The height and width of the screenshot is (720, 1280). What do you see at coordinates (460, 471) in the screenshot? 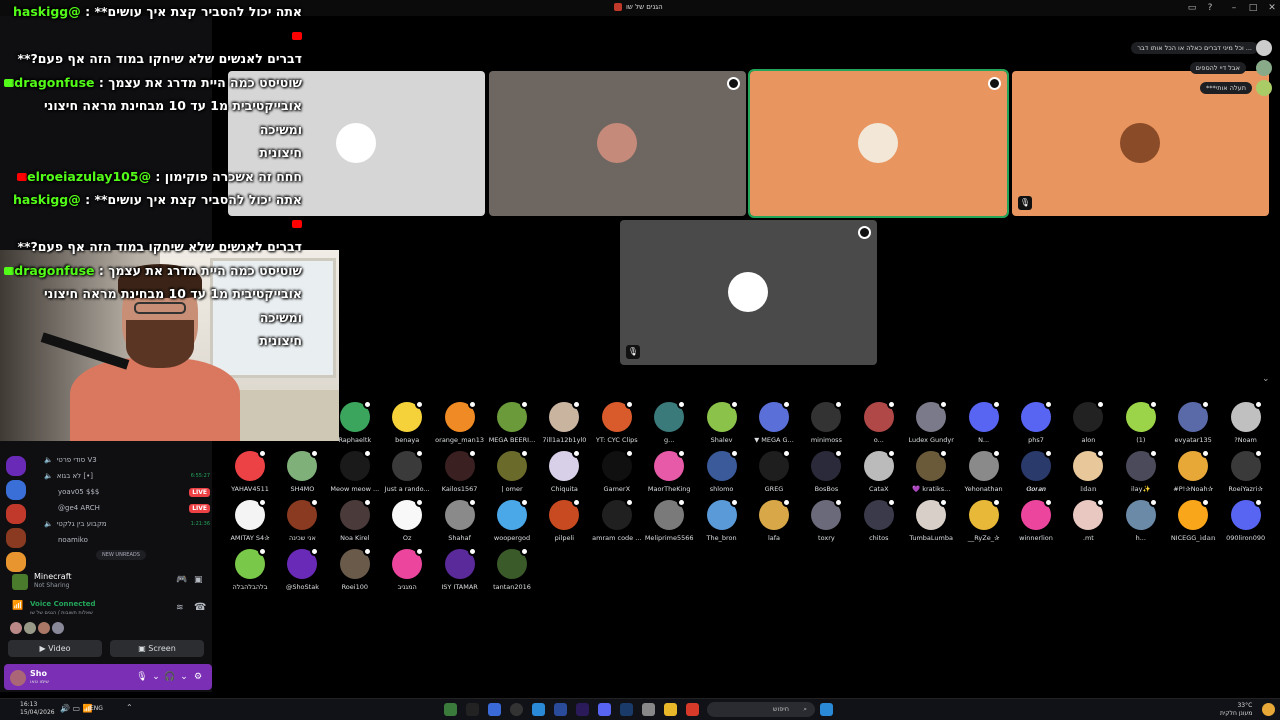
I see `audience-member: Kailos1567` at bounding box center [460, 471].